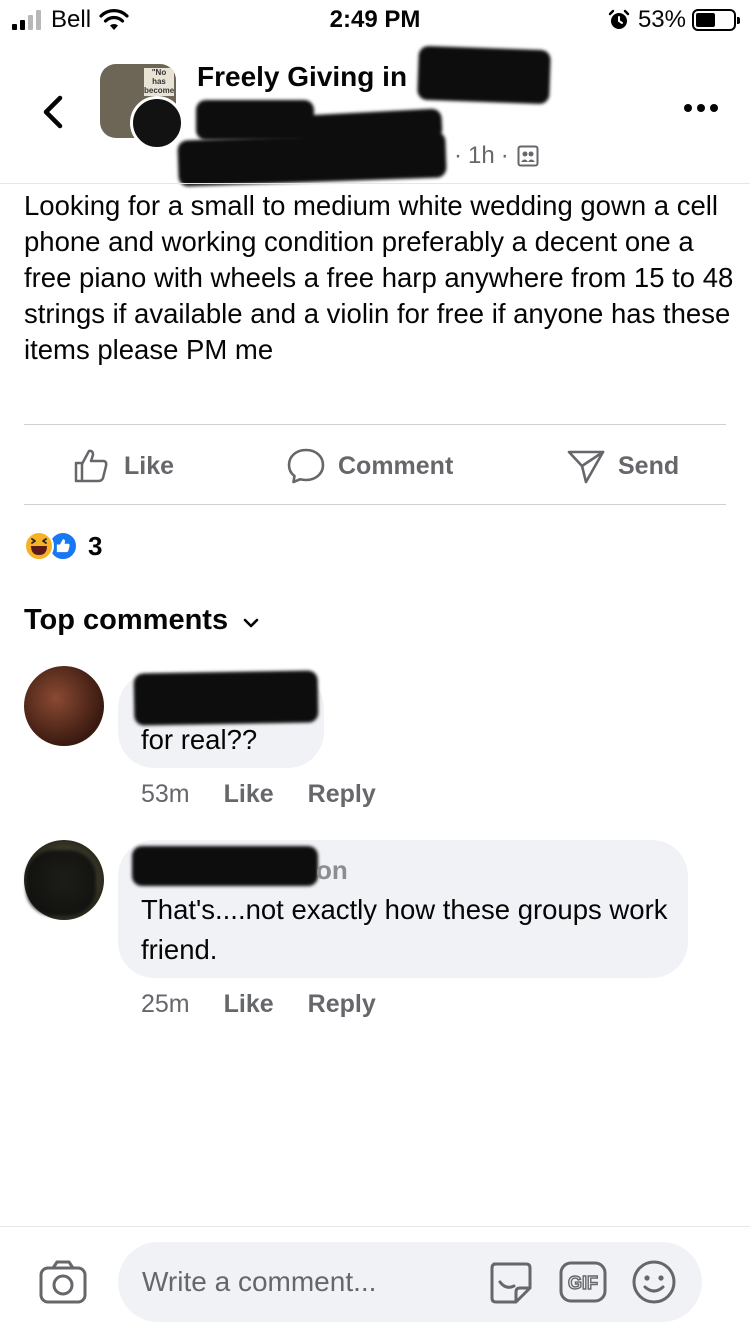  What do you see at coordinates (375, 20) in the screenshot?
I see `status-bar: Bell 2:49 PM 53%` at bounding box center [375, 20].